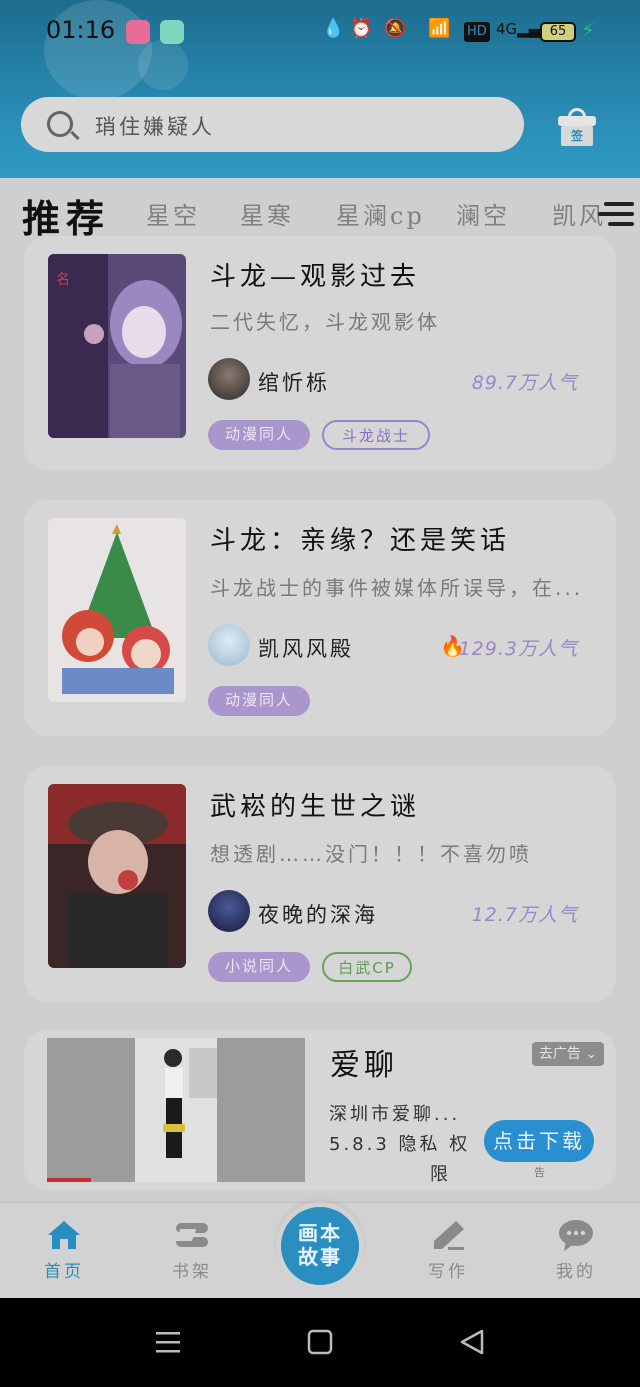 The width and height of the screenshot is (640, 1387). Describe the element at coordinates (558, 32) in the screenshot. I see `battery-icon: 65` at that location.